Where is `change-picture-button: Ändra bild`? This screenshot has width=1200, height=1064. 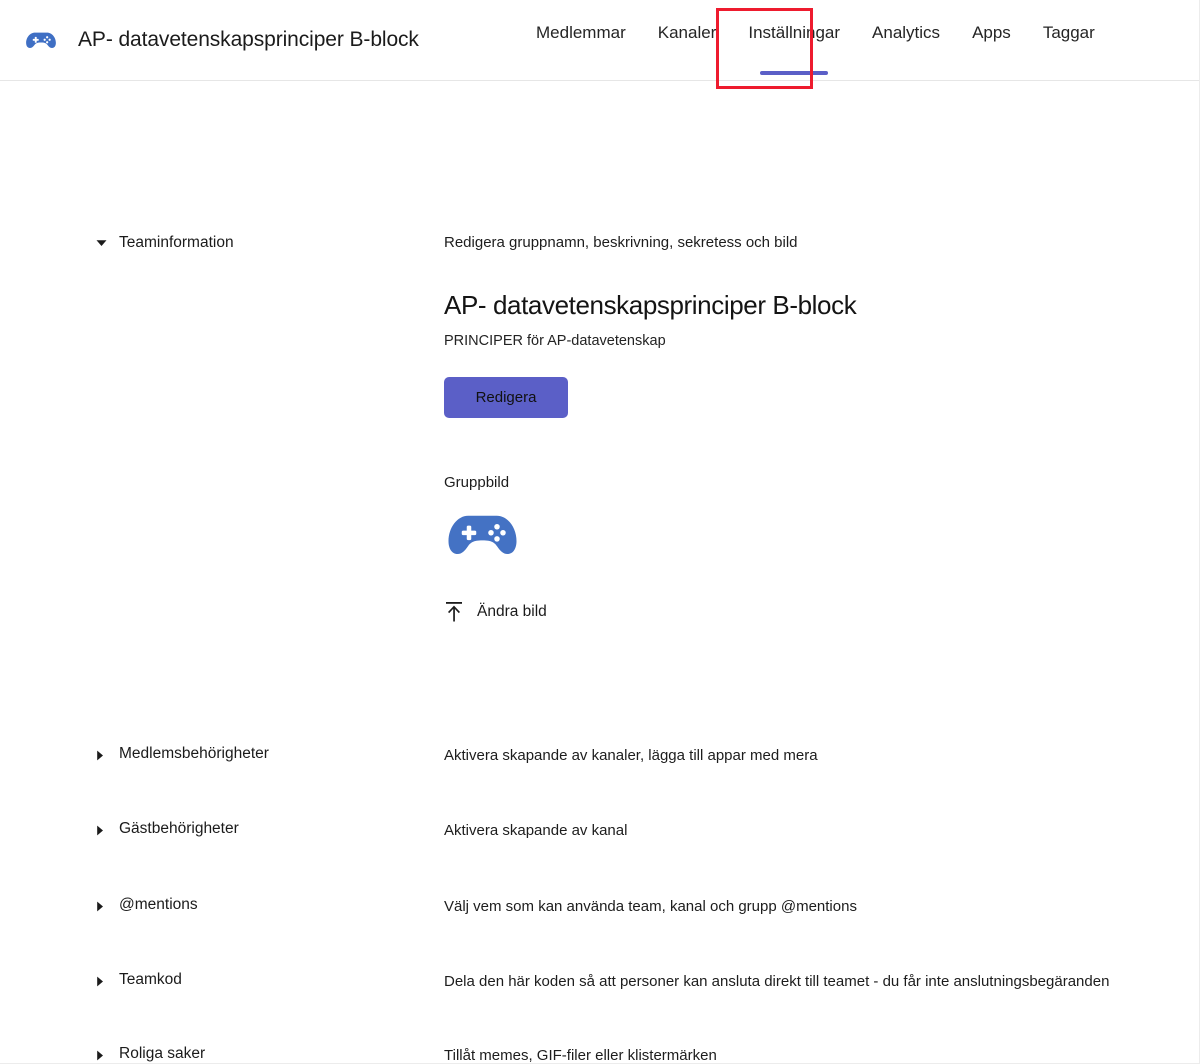 change-picture-button: Ändra bild is located at coordinates (495, 612).